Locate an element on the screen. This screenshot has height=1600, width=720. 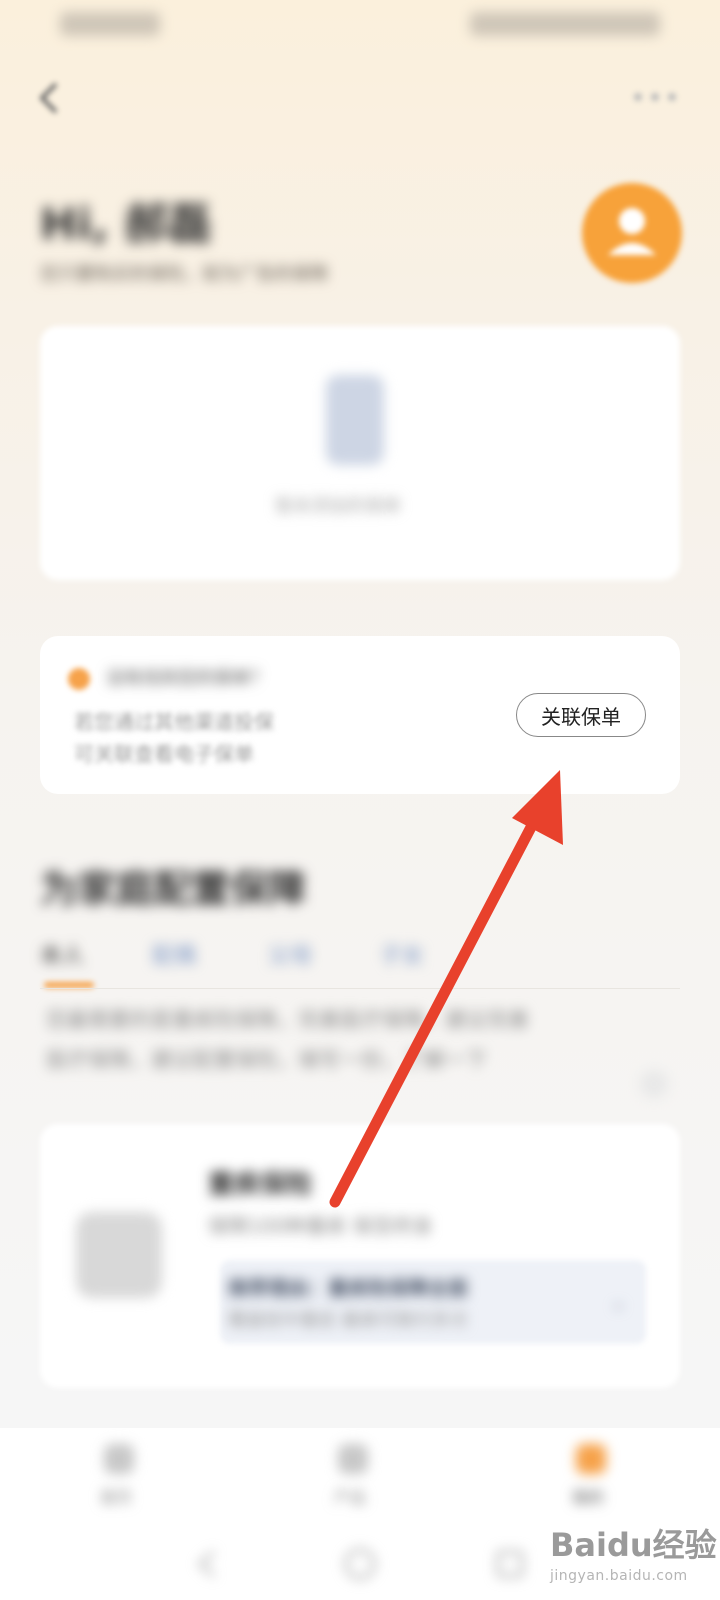
tab-parents: 父母 is located at coordinates (290, 954).